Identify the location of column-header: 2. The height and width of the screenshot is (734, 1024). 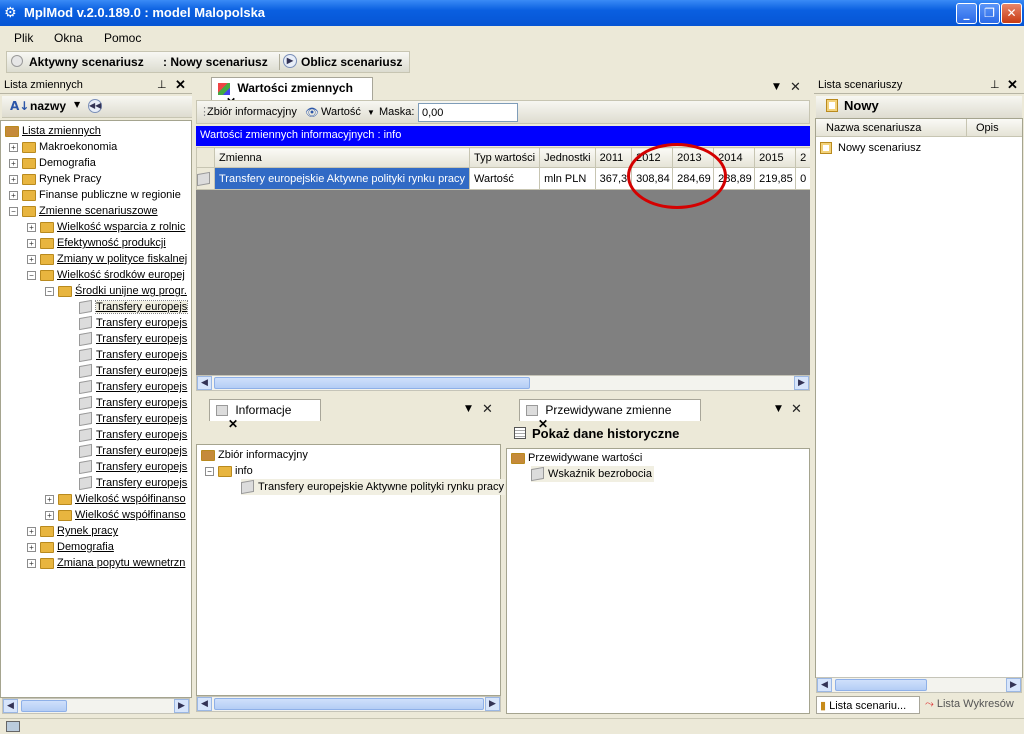
(802, 157).